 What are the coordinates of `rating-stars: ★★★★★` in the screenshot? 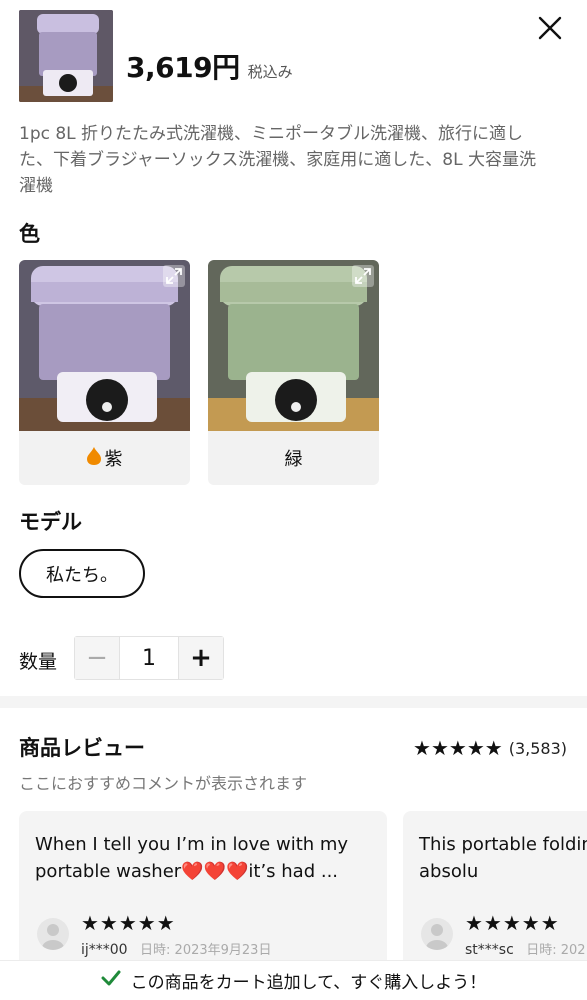 It's located at (458, 748).